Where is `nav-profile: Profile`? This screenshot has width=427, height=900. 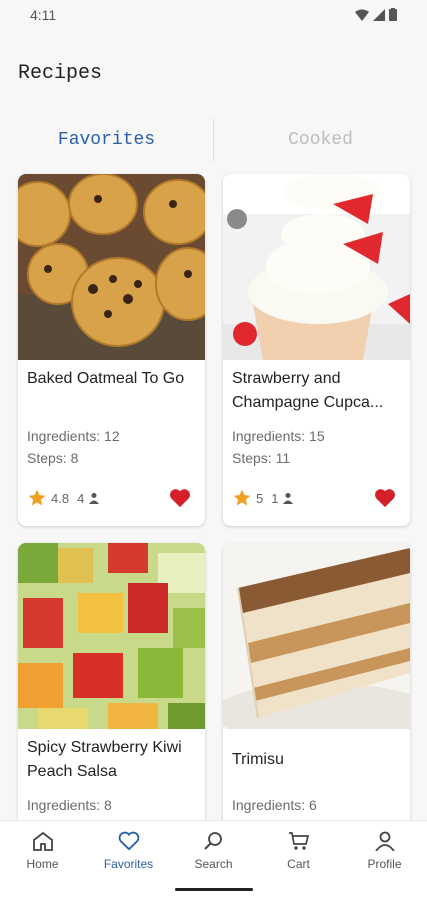
nav-profile: Profile is located at coordinates (384, 851).